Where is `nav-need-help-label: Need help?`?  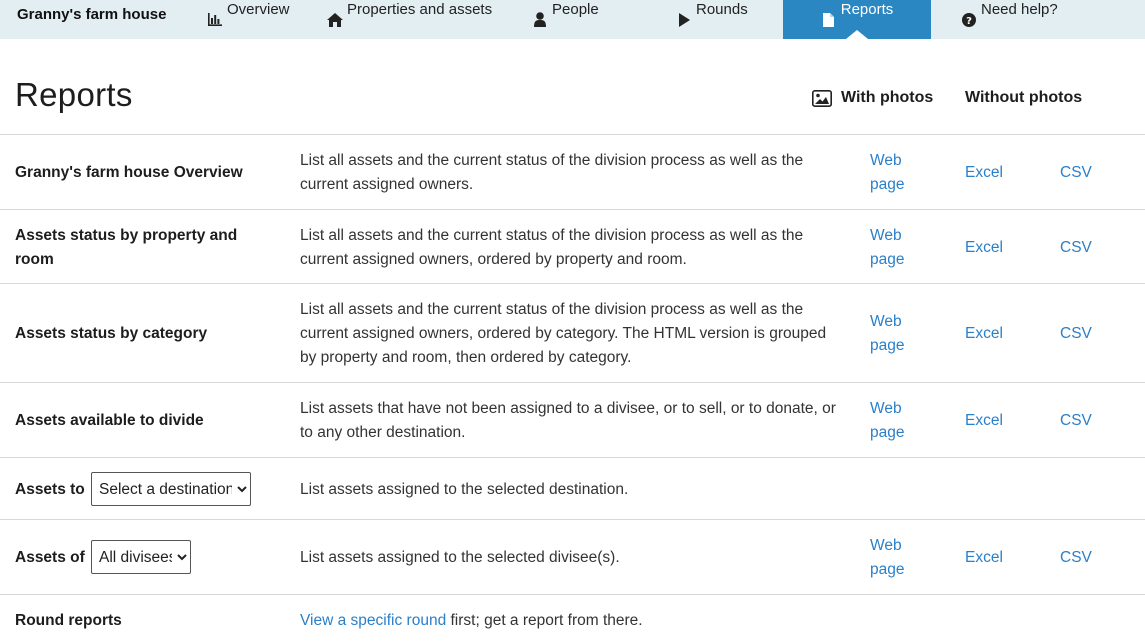
nav-need-help-label: Need help? is located at coordinates (1019, 9).